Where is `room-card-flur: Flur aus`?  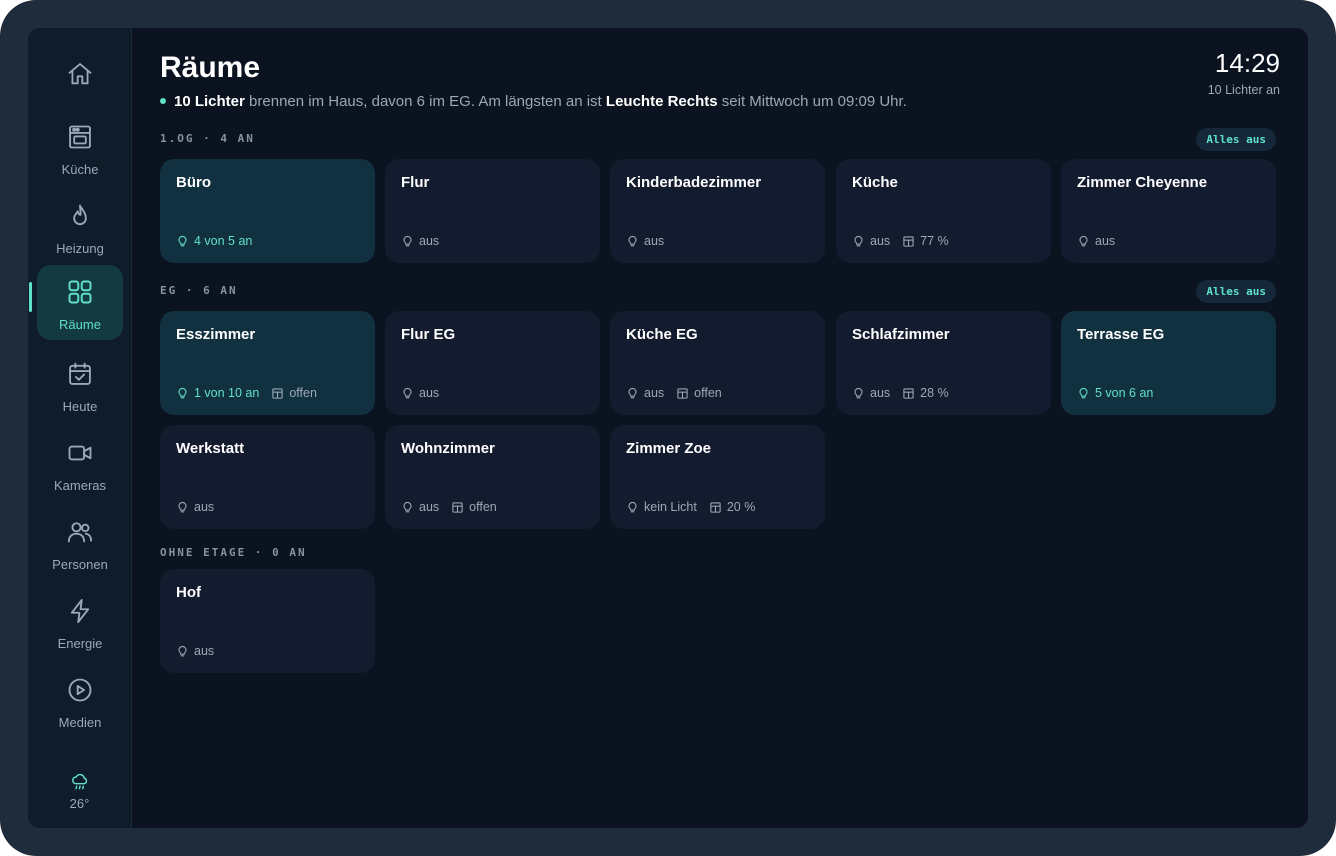
room-card-flur: Flur aus is located at coordinates (492, 211).